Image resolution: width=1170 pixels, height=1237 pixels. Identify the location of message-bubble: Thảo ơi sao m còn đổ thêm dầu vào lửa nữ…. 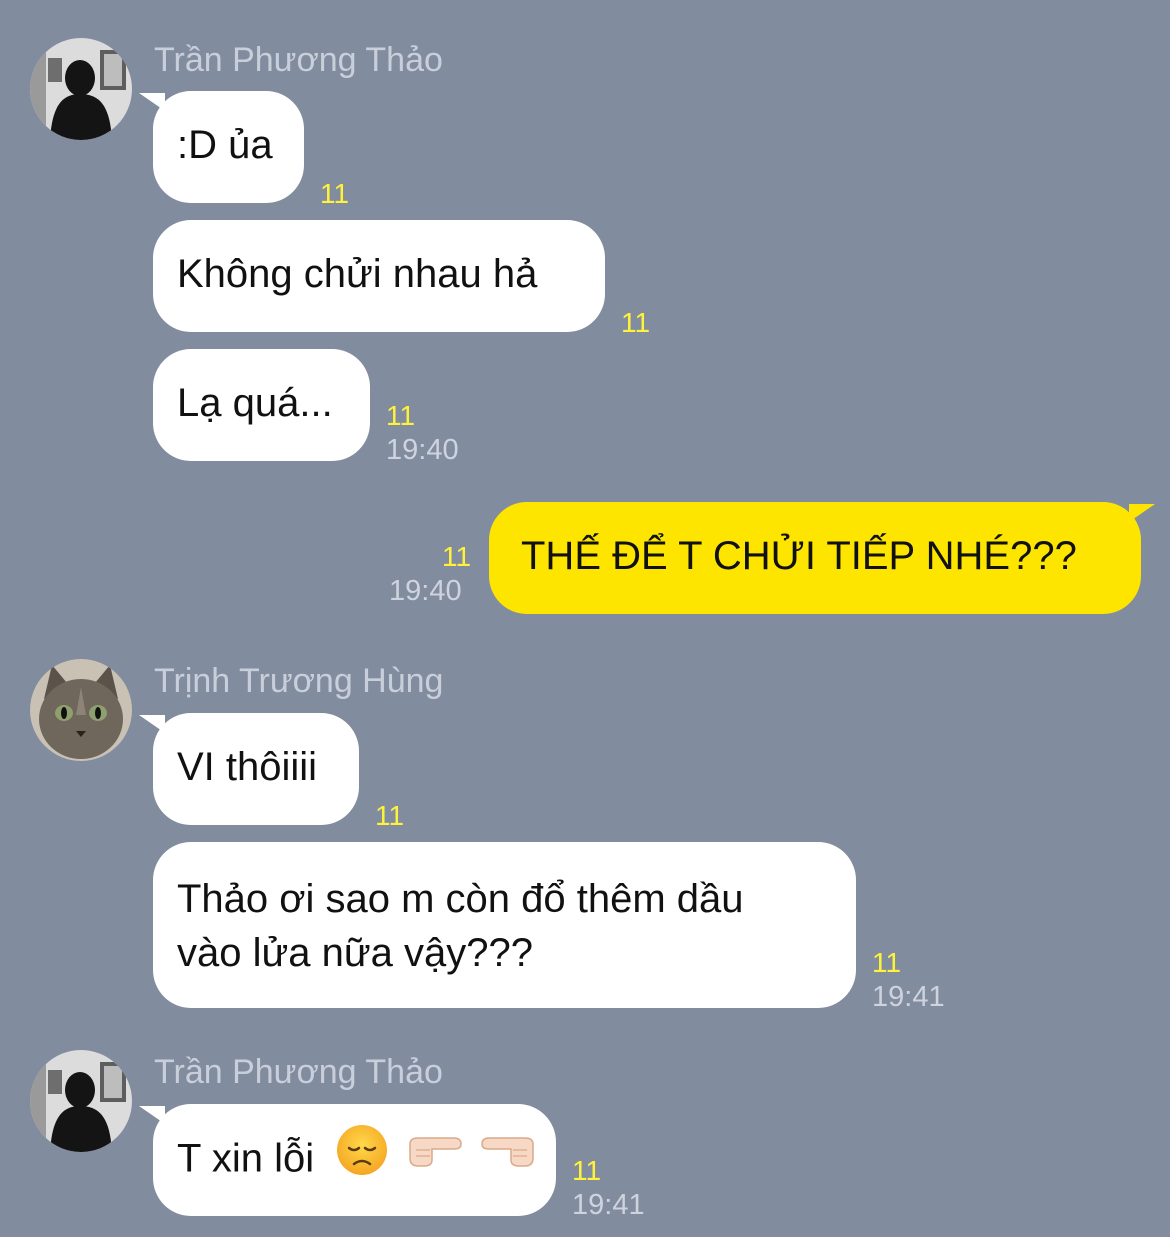
(504, 925).